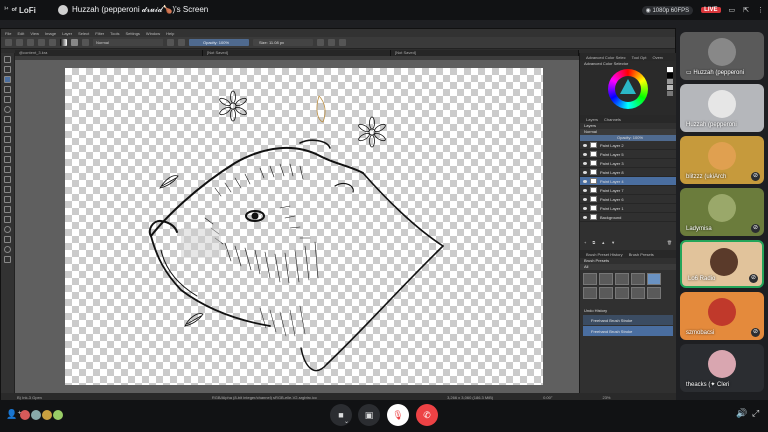 This screenshot has height=432, width=768. Describe the element at coordinates (746, 10) in the screenshot. I see `popout-icon: ⇱` at that location.